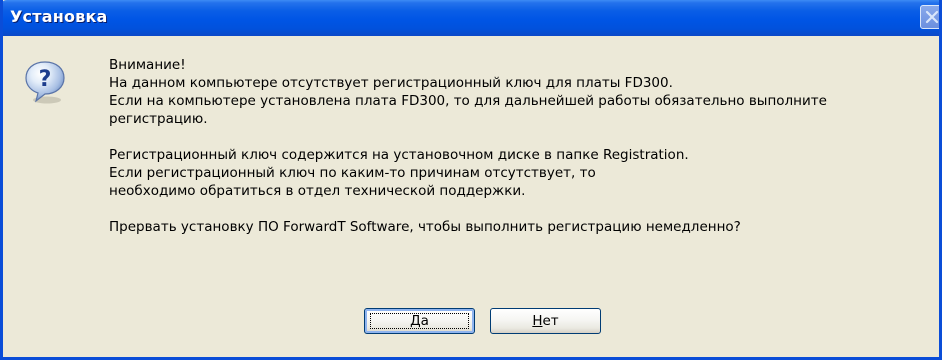 The width and height of the screenshot is (942, 360). I want to click on yes-button-label: Да, so click(419, 321).